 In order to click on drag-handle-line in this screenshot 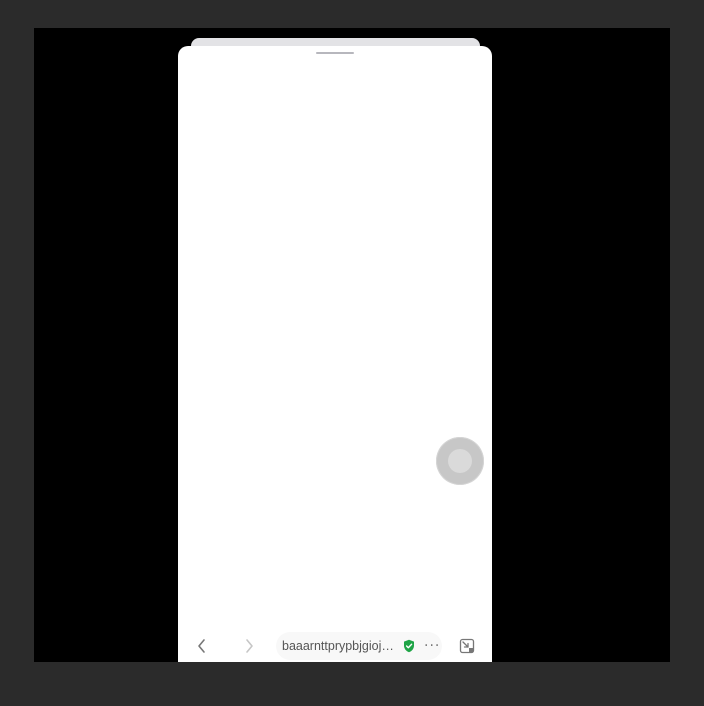, I will do `click(335, 53)`.